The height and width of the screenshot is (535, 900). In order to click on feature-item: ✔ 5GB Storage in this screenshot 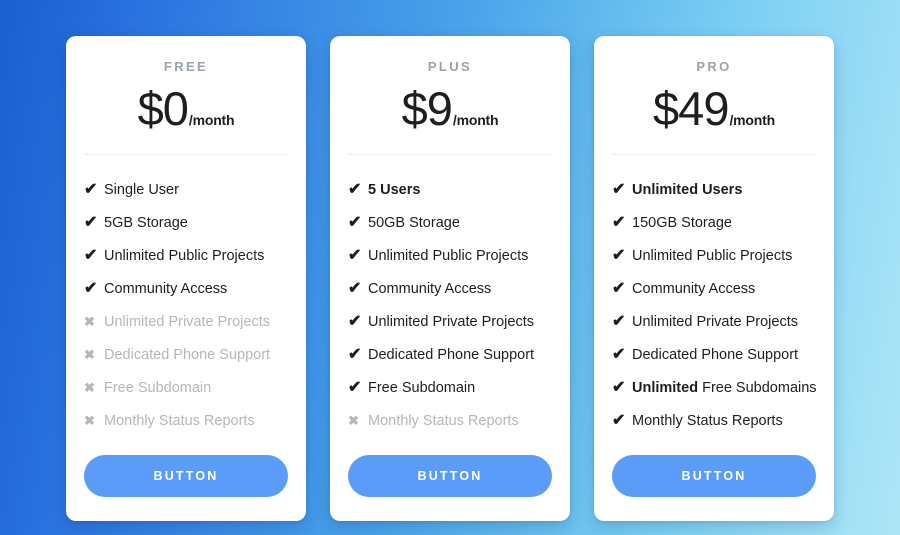, I will do `click(186, 222)`.